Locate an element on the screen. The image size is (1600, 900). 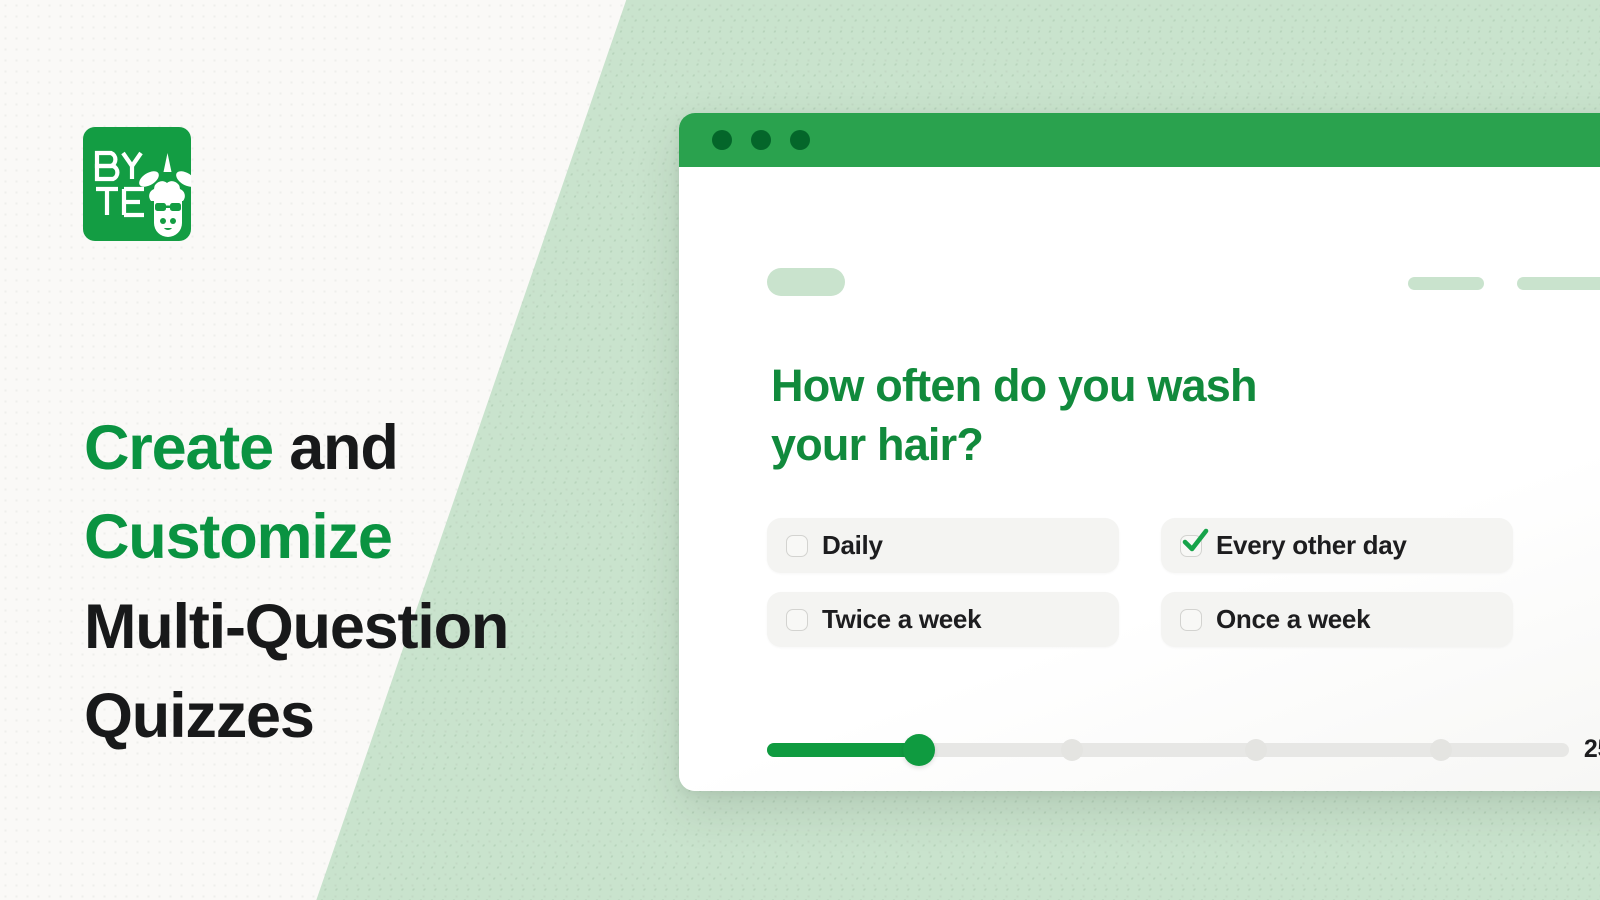
quiz-progress-row: 25% is located at coordinates (1183, 749).